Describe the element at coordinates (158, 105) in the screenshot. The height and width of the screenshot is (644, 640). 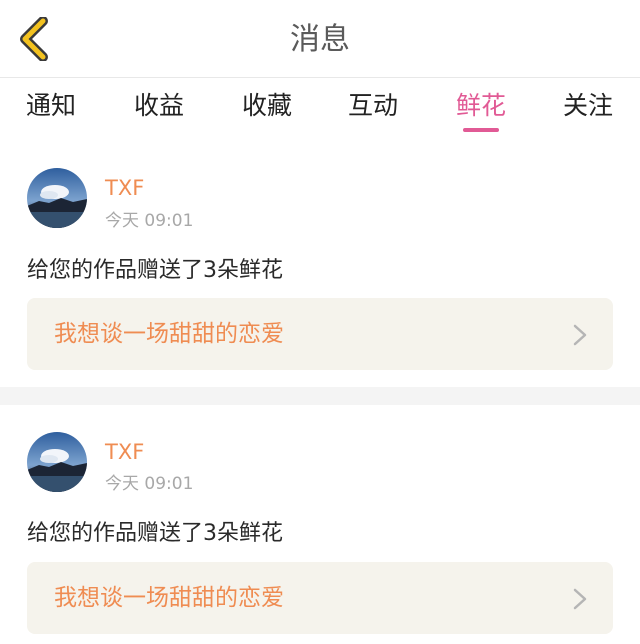
I see `tab-label: 收益` at that location.